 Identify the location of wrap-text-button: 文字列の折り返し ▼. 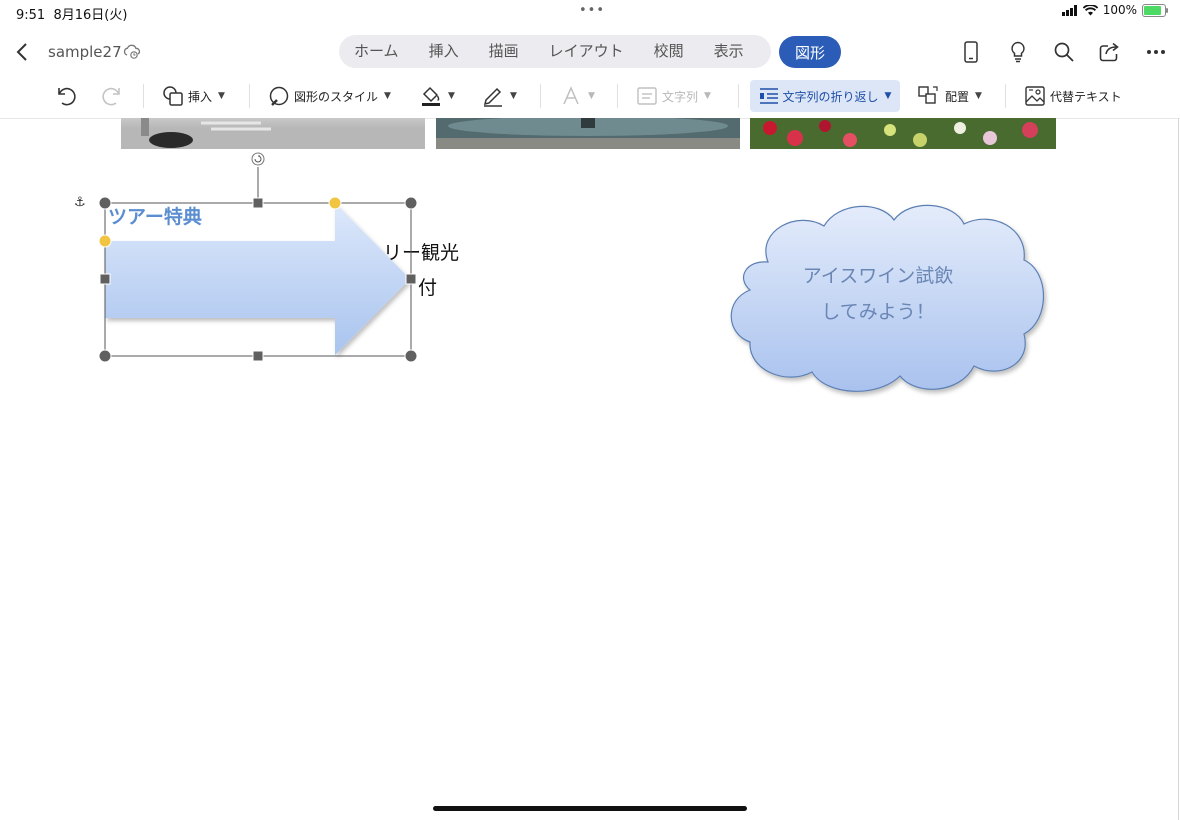
(825, 96).